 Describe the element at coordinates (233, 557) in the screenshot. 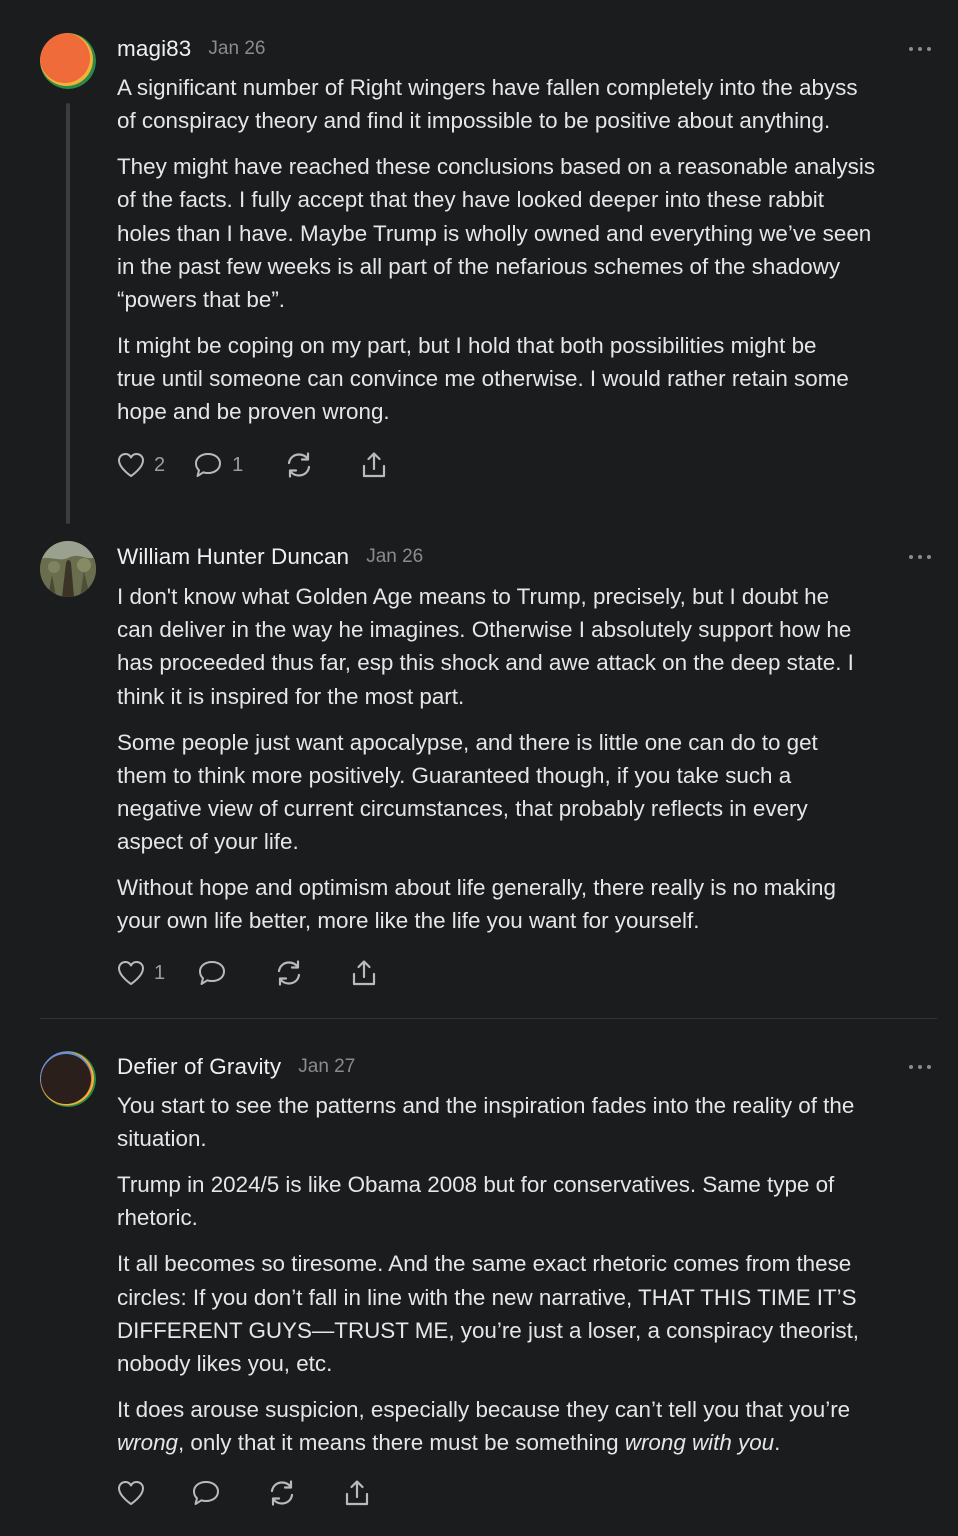

I see `comment-author: William Hunter Duncan` at that location.